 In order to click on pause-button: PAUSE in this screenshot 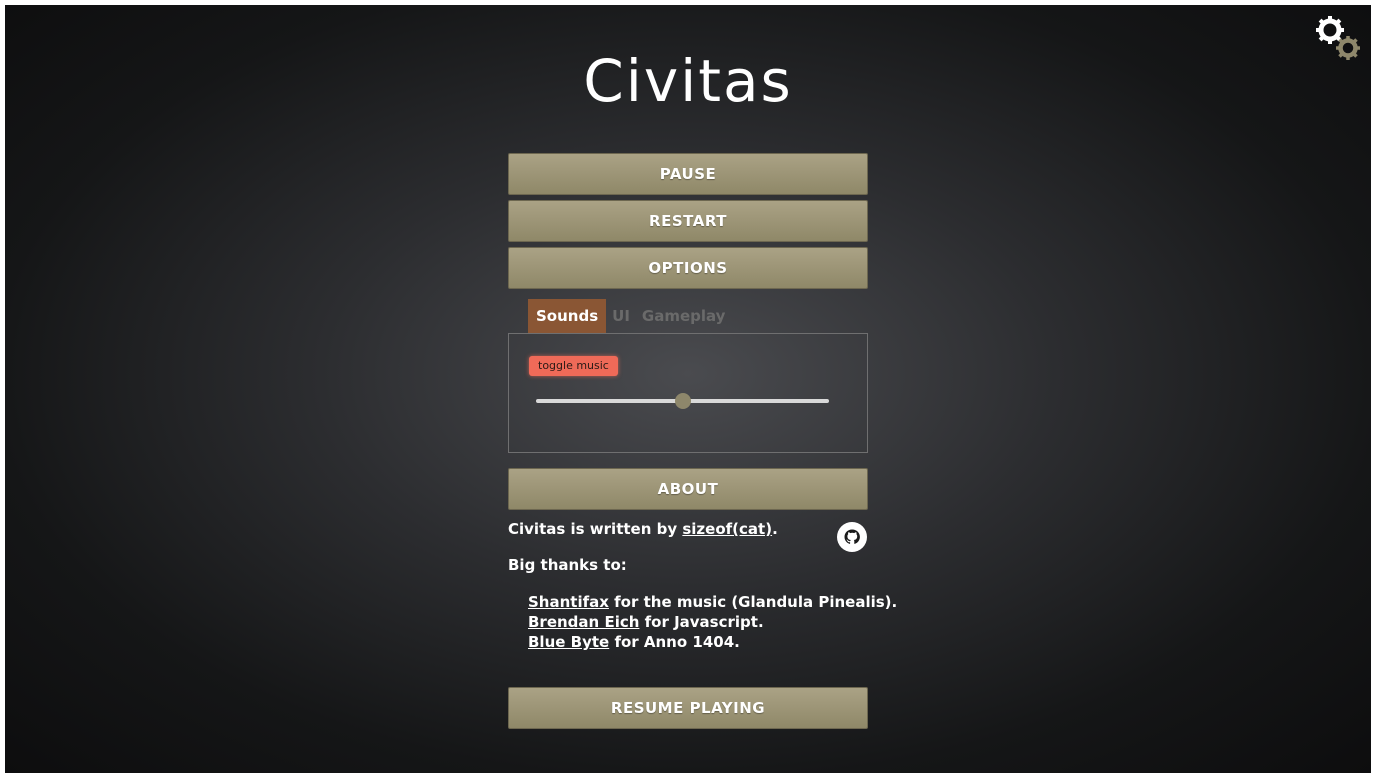, I will do `click(688, 174)`.